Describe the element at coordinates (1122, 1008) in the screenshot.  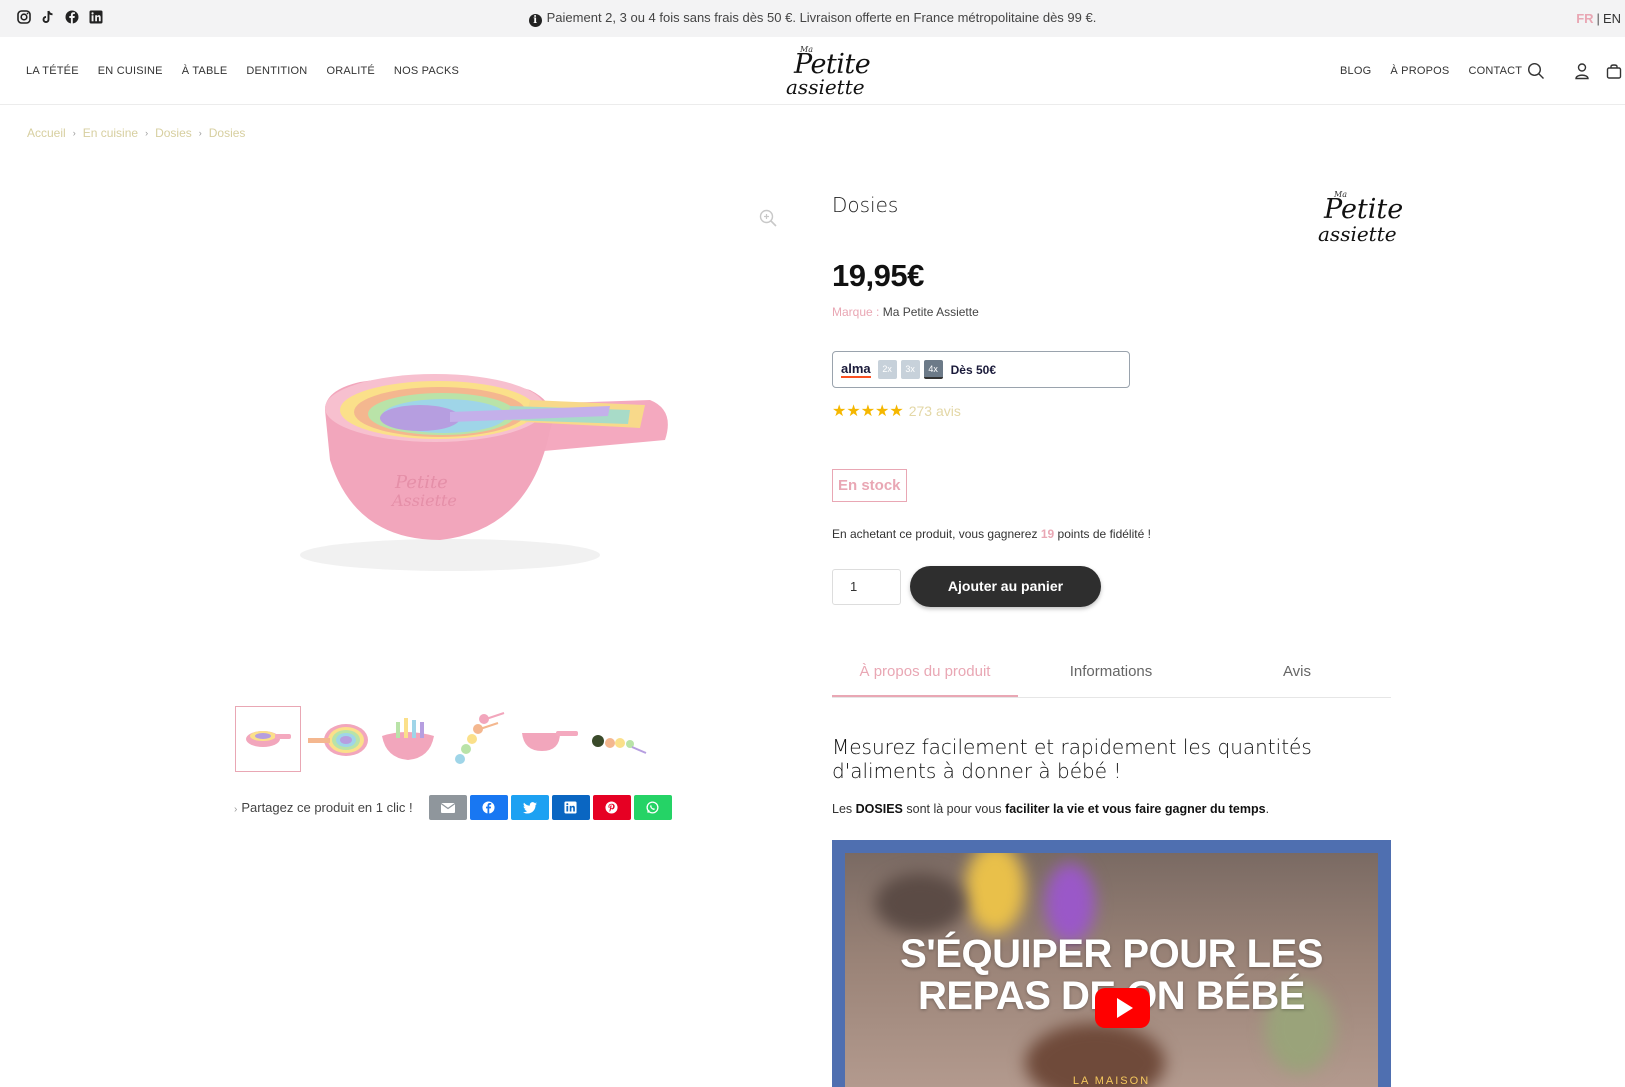
I see `youtube-play-icon` at that location.